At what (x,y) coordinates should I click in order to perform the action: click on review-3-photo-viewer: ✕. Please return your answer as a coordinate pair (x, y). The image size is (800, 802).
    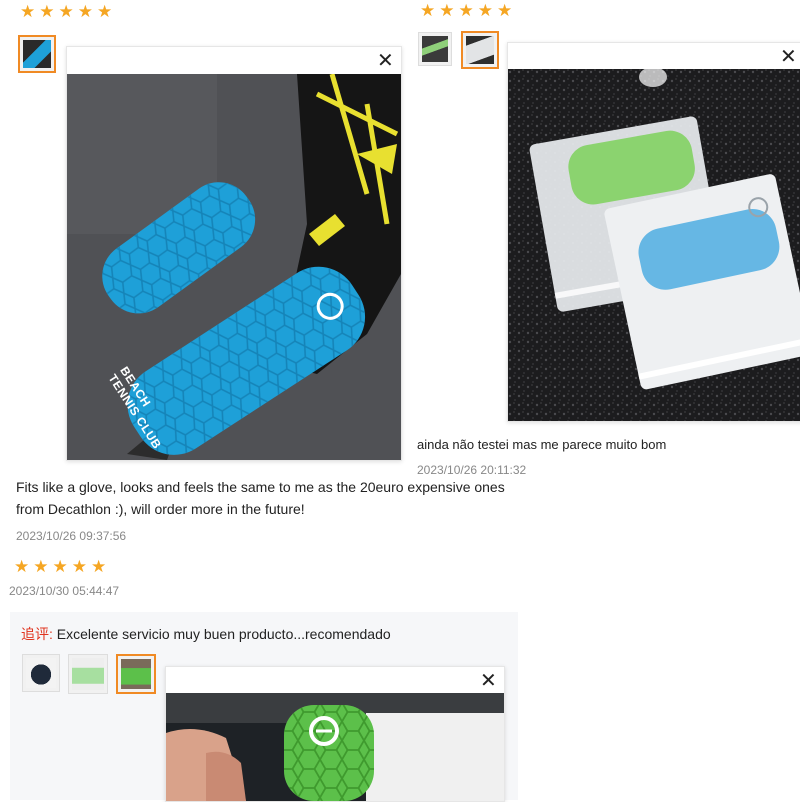
    Looking at the image, I should click on (335, 734).